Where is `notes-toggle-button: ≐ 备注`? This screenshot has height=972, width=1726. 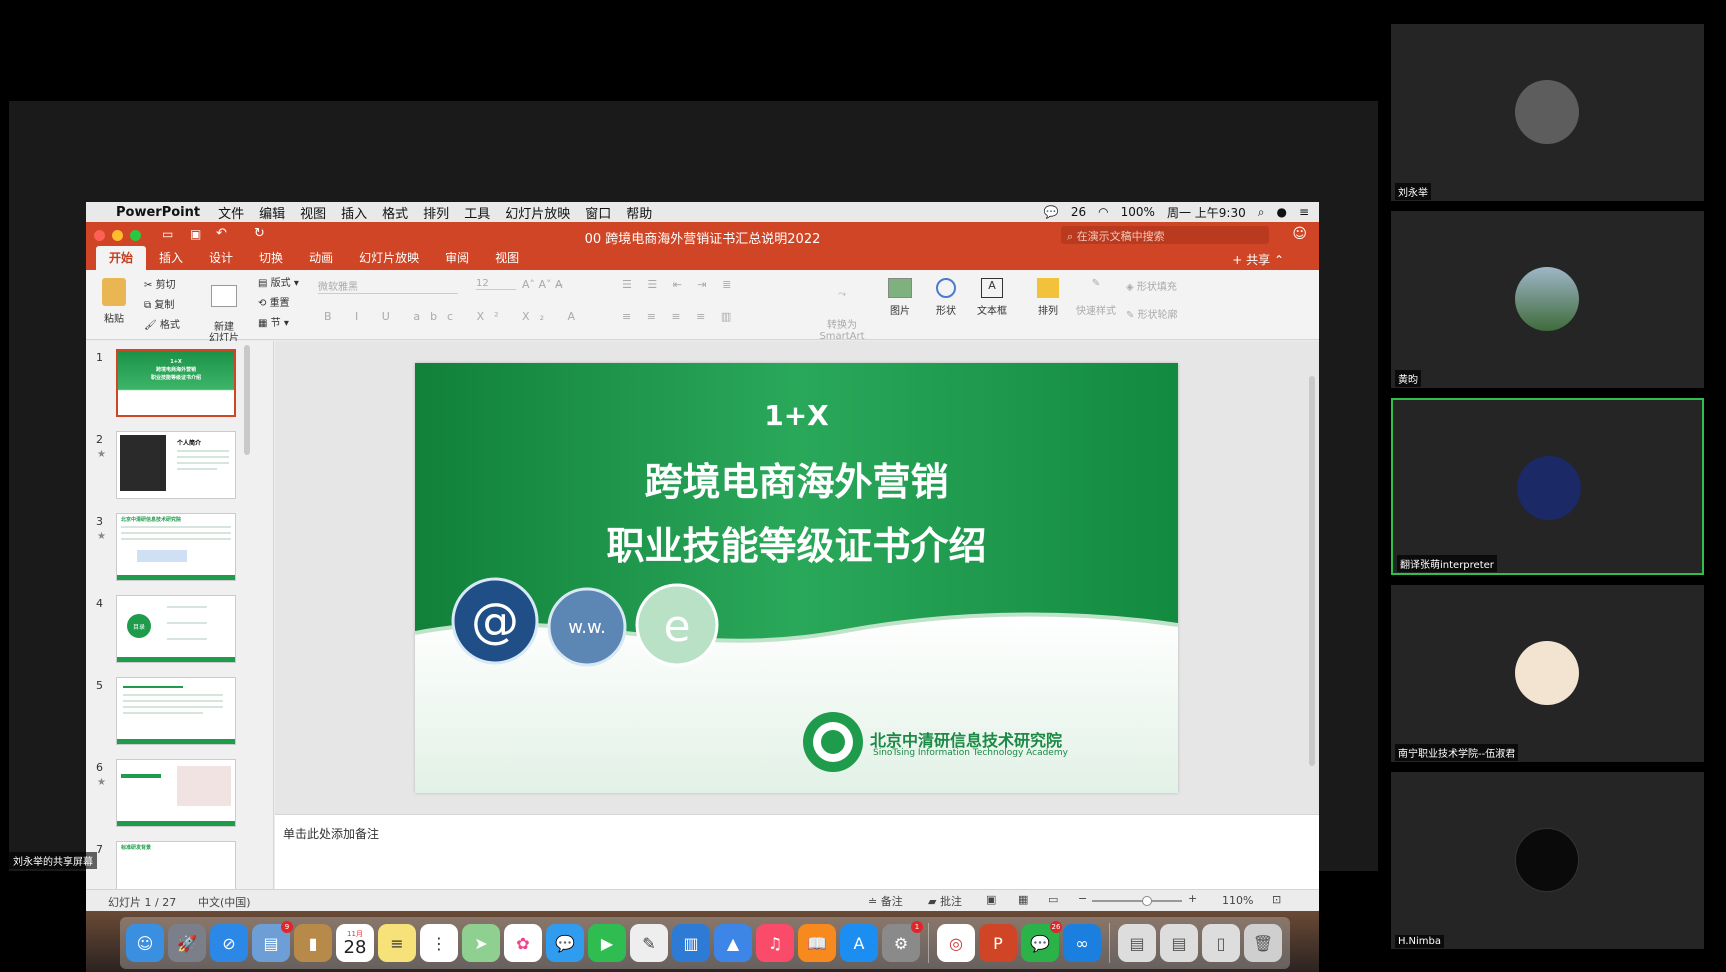 notes-toggle-button: ≐ 备注 is located at coordinates (885, 901).